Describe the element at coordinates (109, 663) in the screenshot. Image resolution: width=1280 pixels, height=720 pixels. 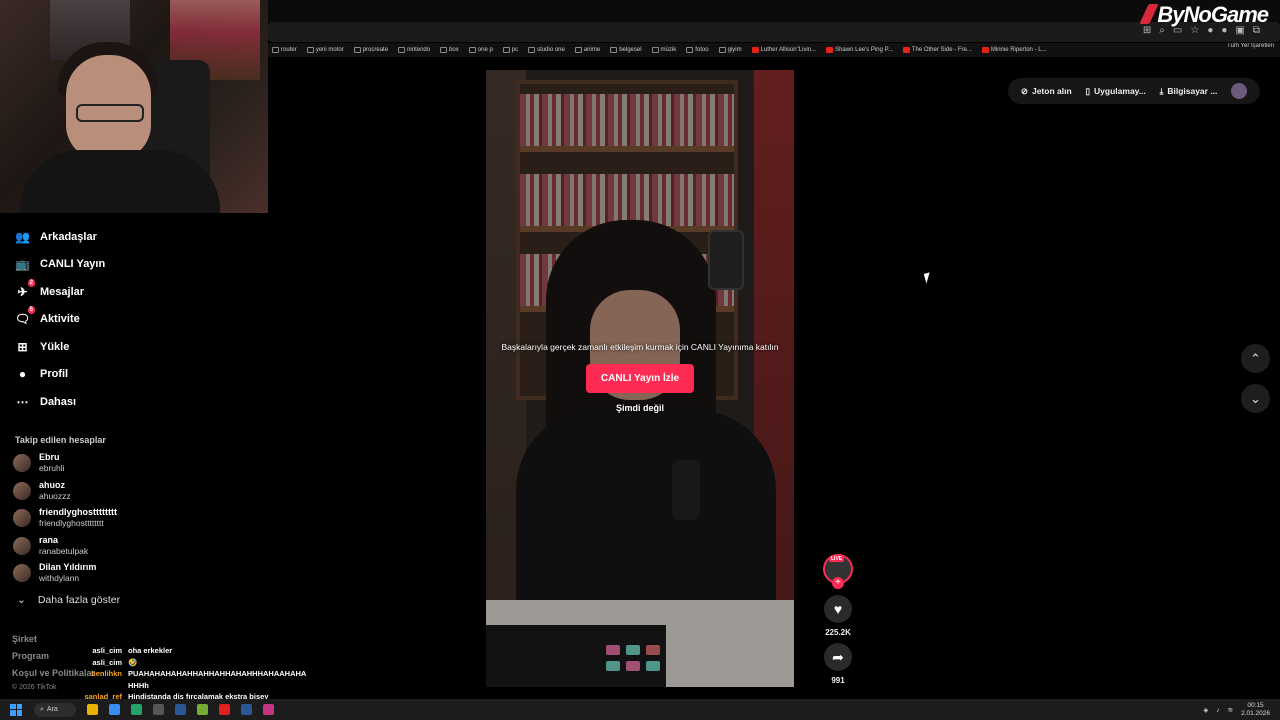
I see `chat-message: asli_cim 🤣` at that location.